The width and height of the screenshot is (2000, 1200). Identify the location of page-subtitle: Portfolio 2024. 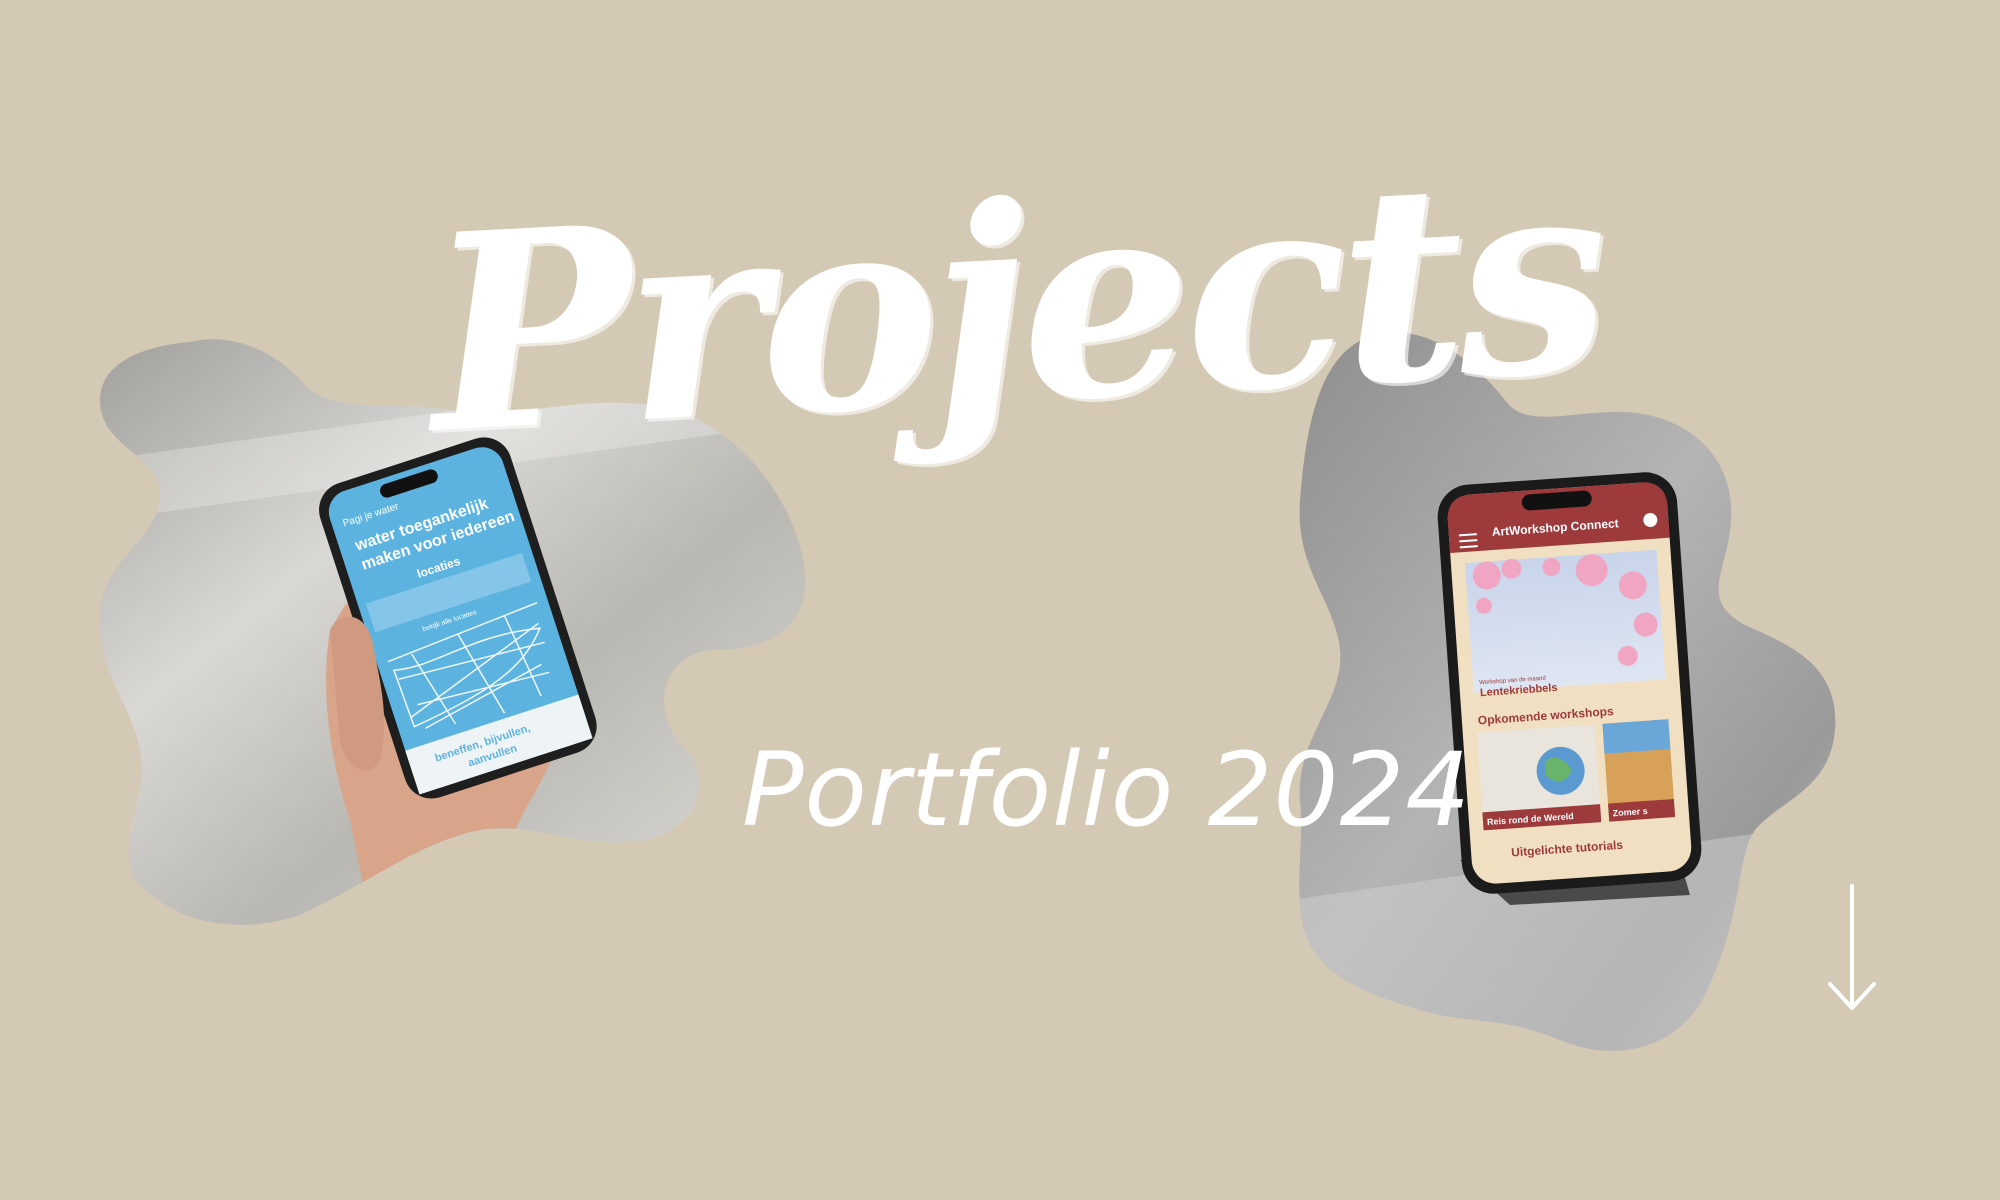
(1107, 790).